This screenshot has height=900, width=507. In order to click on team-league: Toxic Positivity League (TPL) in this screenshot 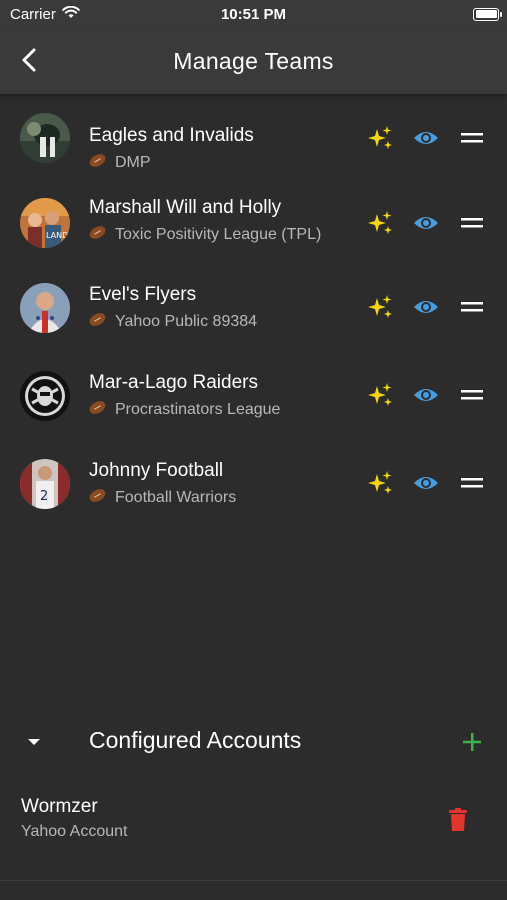, I will do `click(218, 234)`.